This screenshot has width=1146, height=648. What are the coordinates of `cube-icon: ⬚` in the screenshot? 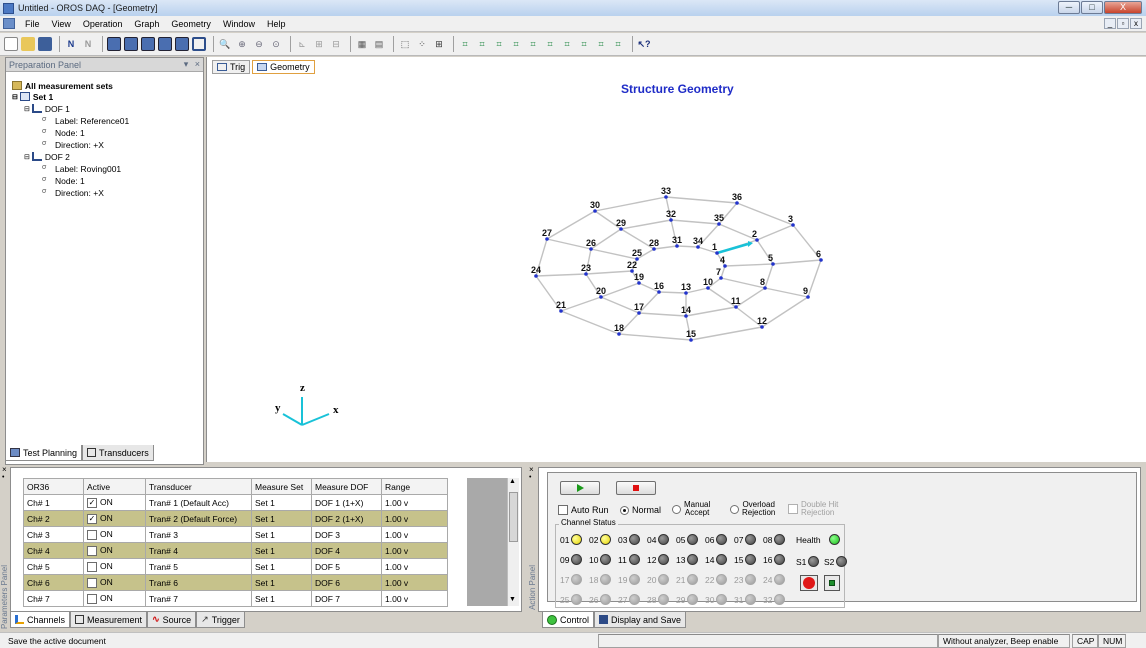 It's located at (405, 44).